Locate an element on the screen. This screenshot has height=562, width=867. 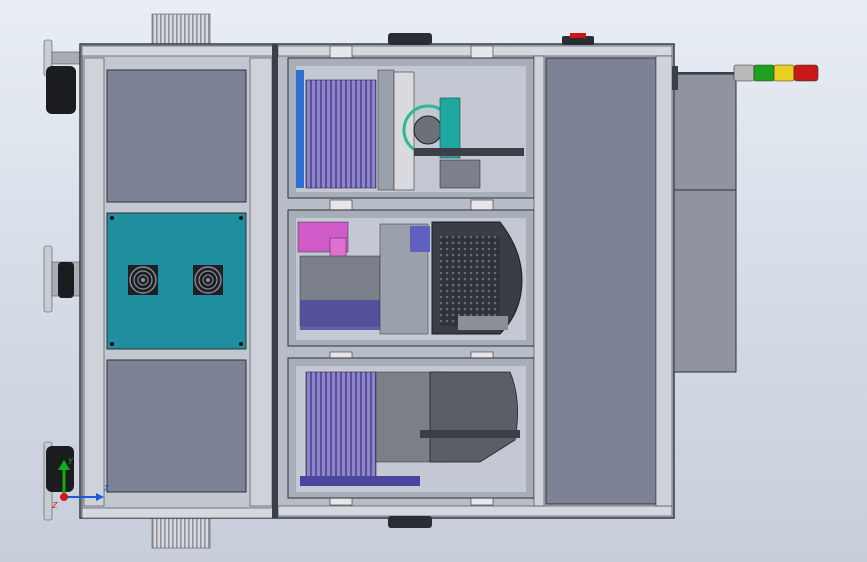
fan-panel is located at coordinates (176, 281).